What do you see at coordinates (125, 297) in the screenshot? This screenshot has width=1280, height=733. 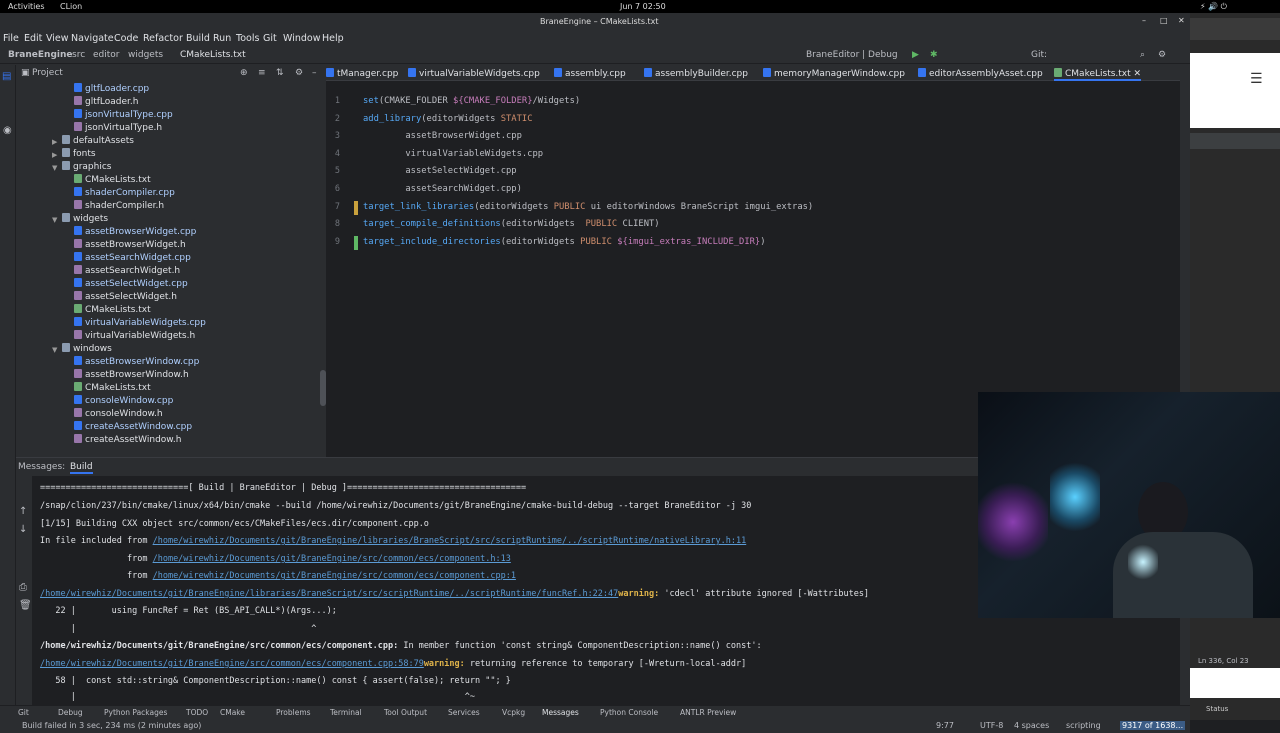 I see `tree-item: assetSelectWidget.h` at bounding box center [125, 297].